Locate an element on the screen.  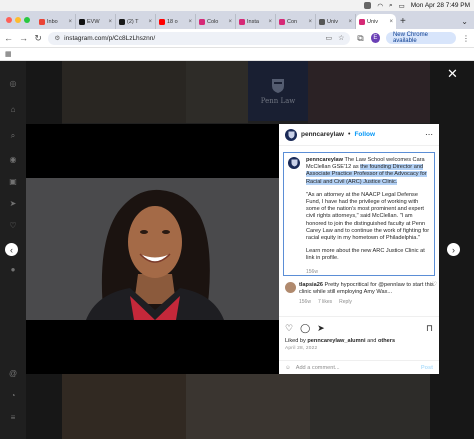
wifi-icon: ◠ is located at coordinates (380, 6).